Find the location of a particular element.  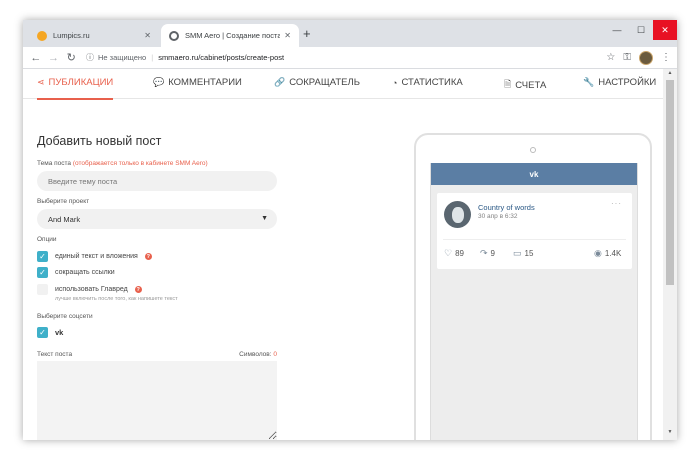

nav-settings: 🔧 НАСТРОЙКИ is located at coordinates (619, 82).